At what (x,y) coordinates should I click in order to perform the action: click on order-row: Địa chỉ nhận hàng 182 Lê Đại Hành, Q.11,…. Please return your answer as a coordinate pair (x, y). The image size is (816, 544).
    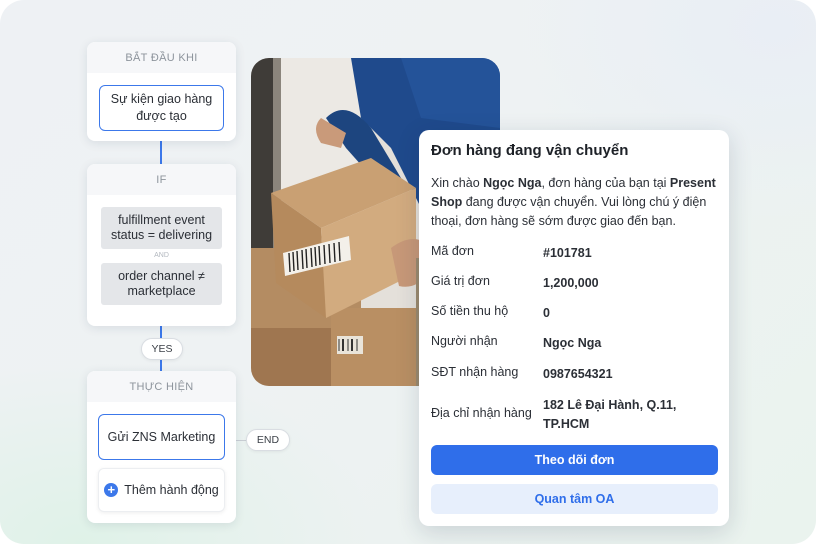
    Looking at the image, I should click on (576, 416).